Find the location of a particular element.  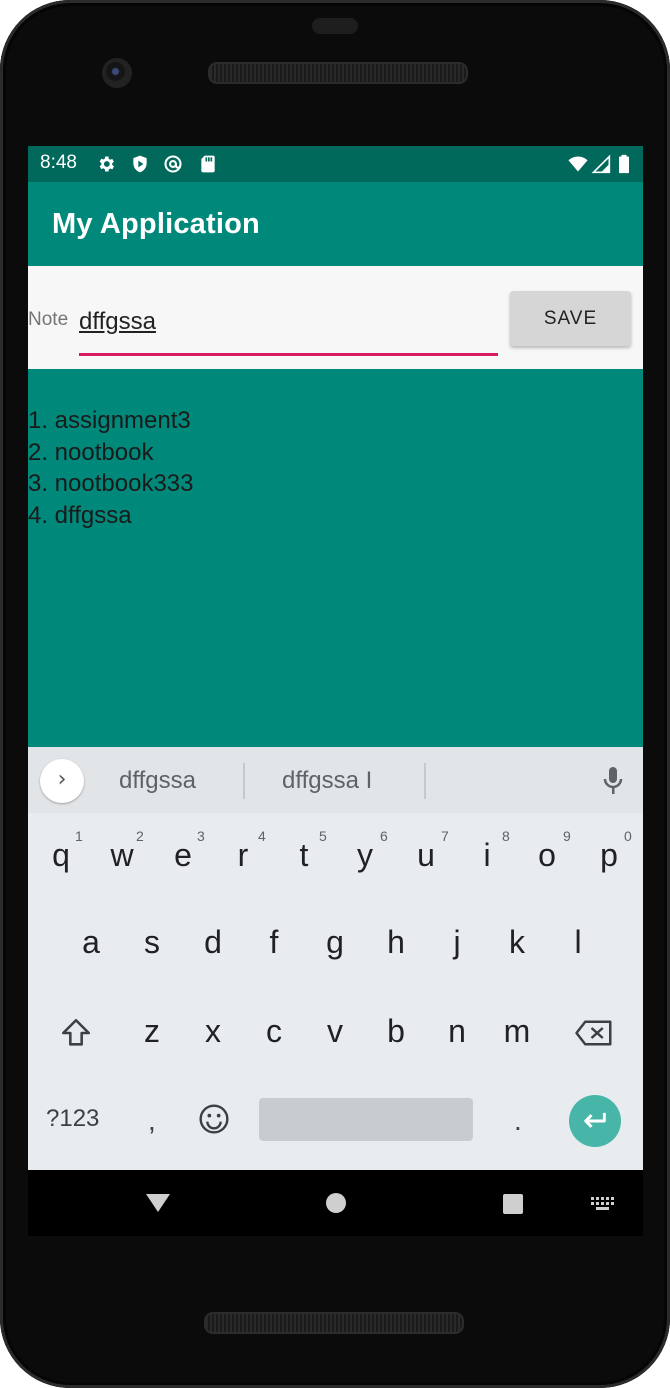

list-item: 2. nootbook is located at coordinates (91, 452).